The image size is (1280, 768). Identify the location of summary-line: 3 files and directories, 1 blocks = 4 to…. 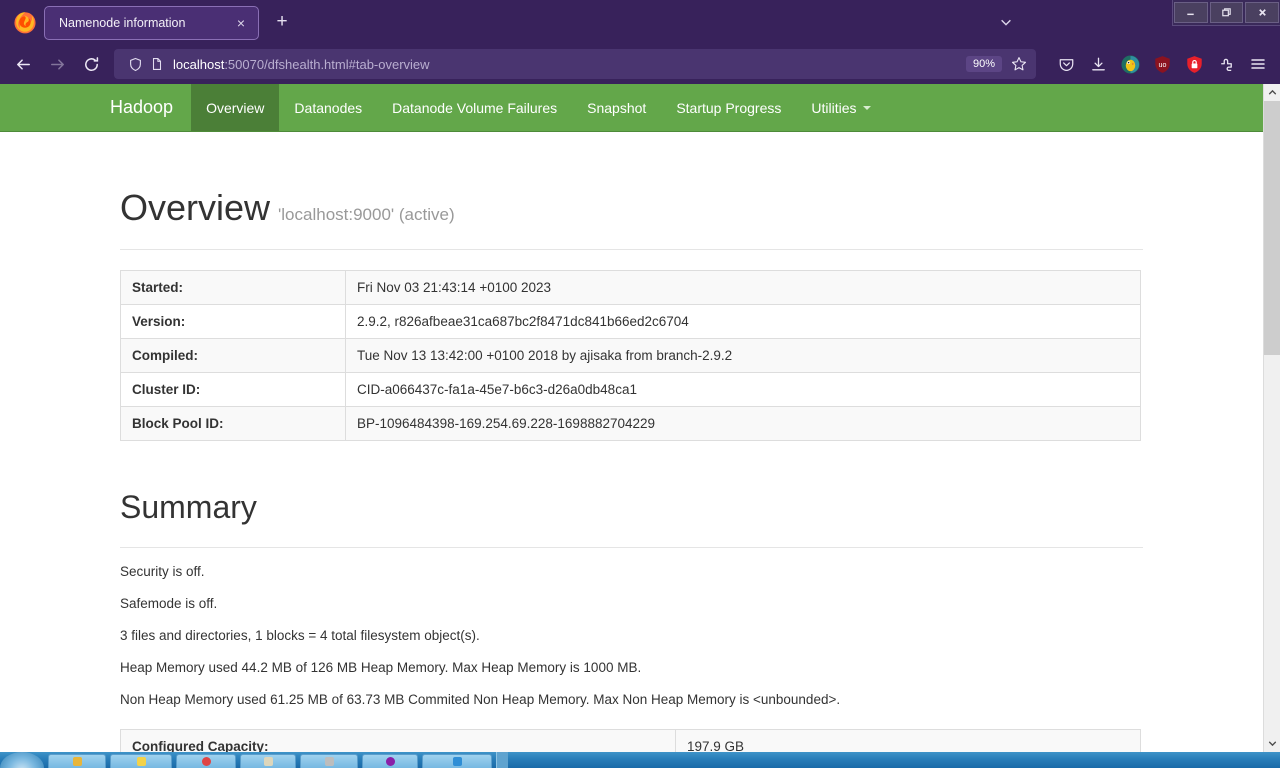
(300, 635).